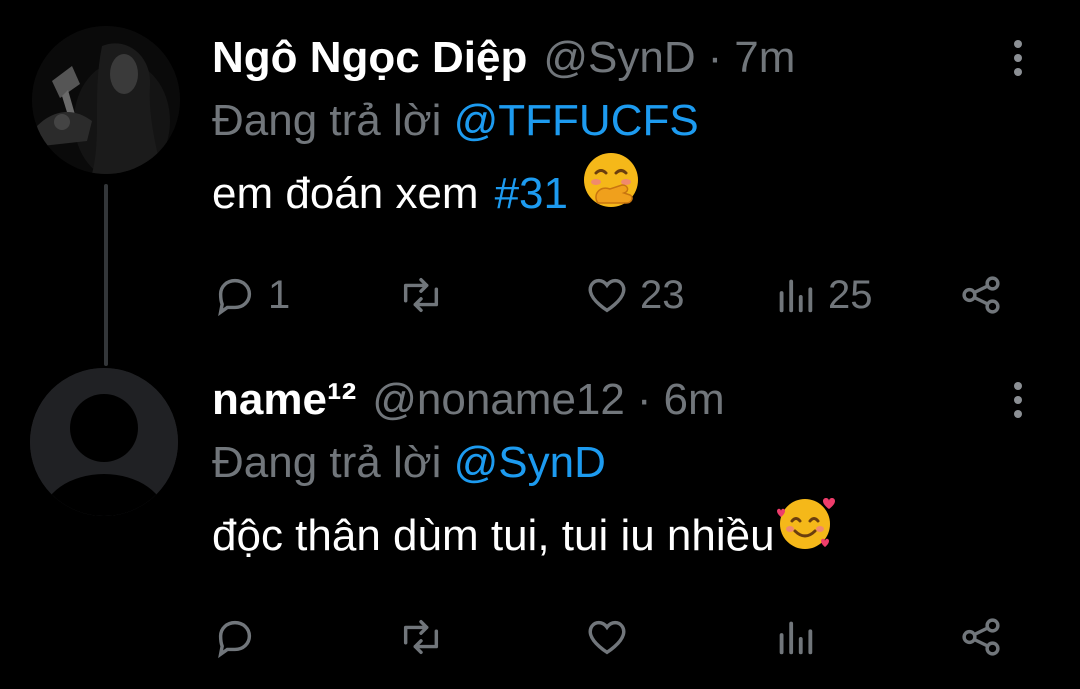  I want to click on tweet-header: Ngô Ngọc Diệp @SynD · 7m, so click(646, 58).